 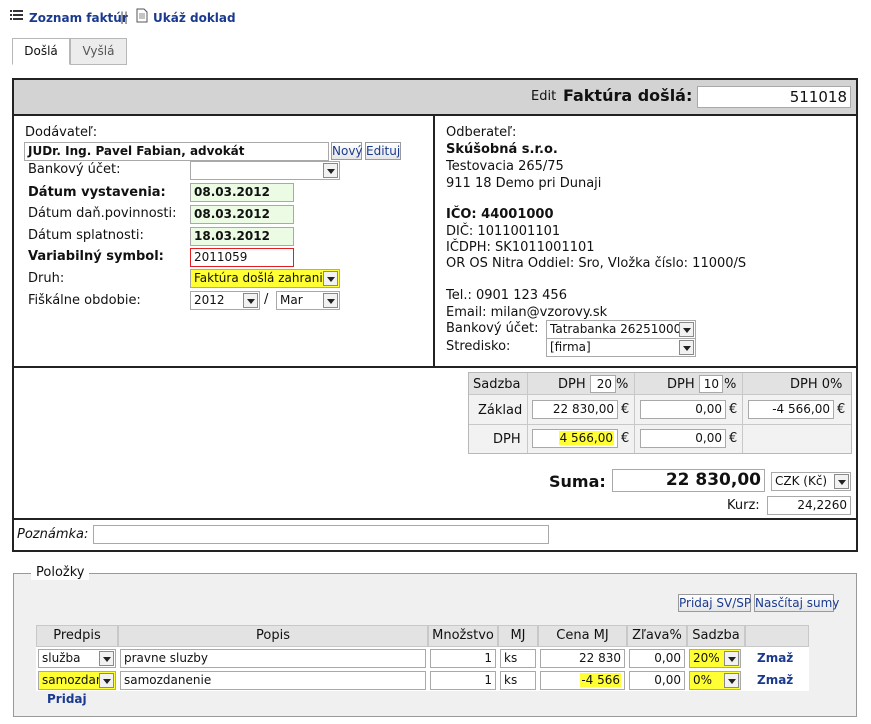 I want to click on edit-supplier-button: Edituj, so click(x=383, y=151).